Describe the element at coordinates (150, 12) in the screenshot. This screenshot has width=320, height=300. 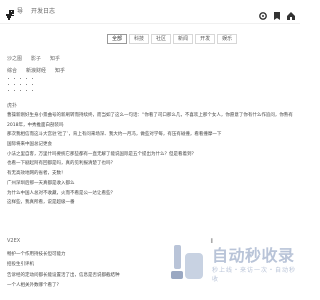
I see `top-bar: 导 开发日志` at that location.